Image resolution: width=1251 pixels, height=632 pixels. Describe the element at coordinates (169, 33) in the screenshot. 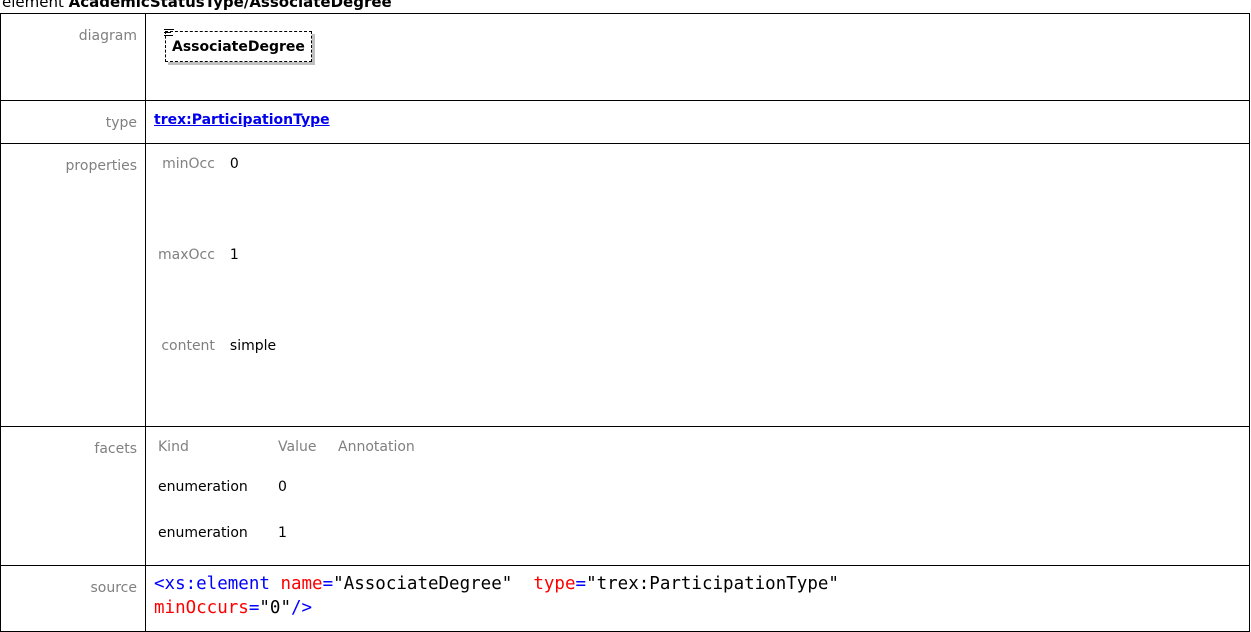

I see `sequence-icon` at that location.